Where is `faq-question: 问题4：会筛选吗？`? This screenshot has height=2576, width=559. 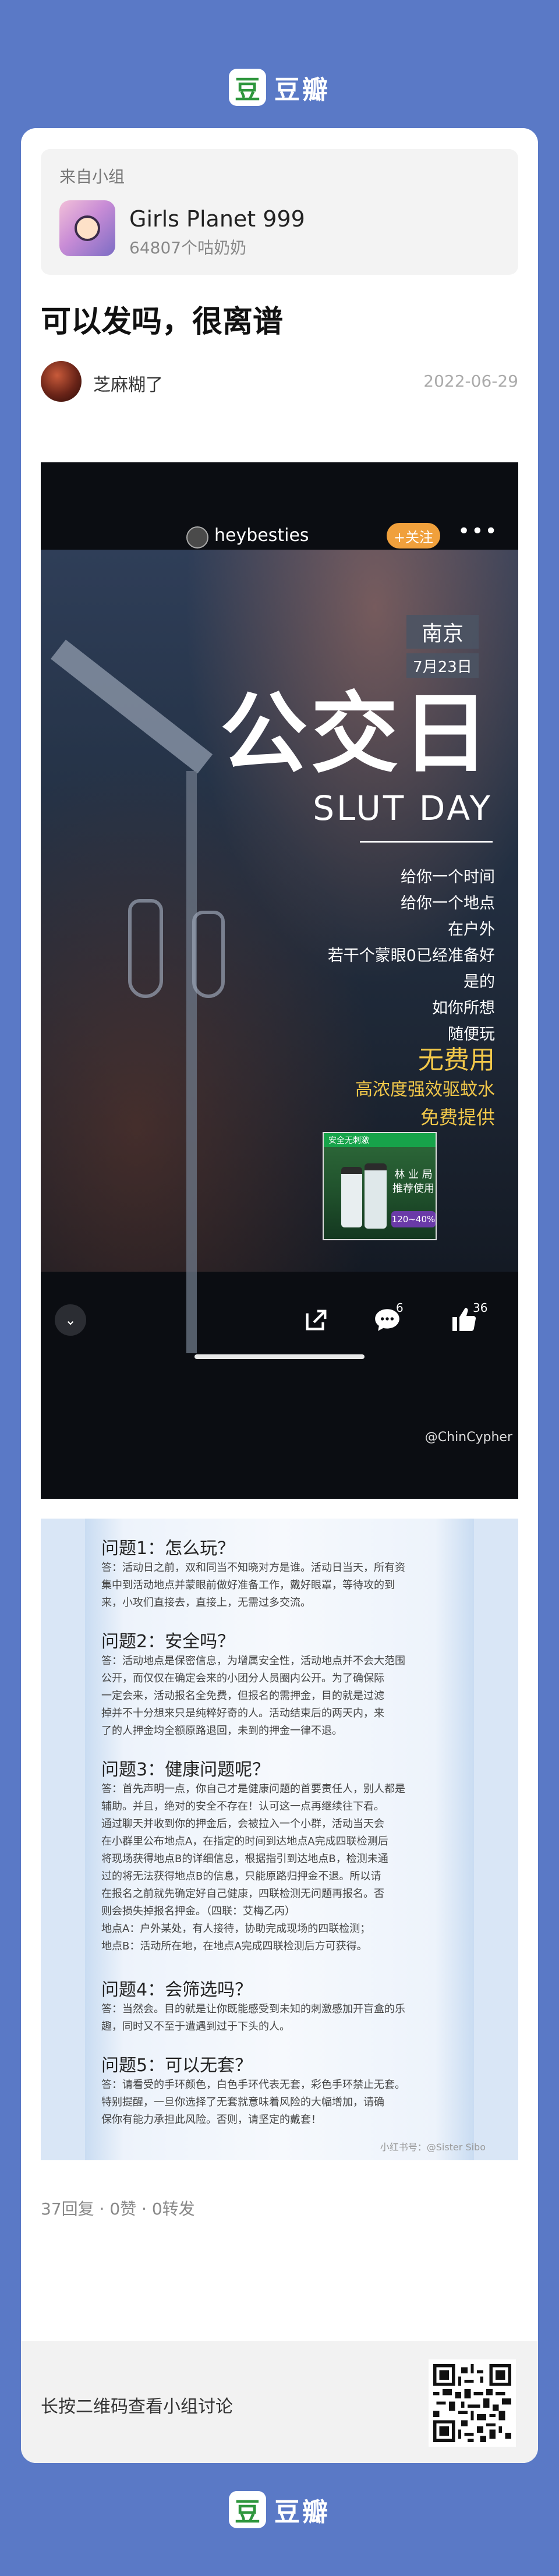 faq-question: 问题4：会筛选吗？ is located at coordinates (177, 1990).